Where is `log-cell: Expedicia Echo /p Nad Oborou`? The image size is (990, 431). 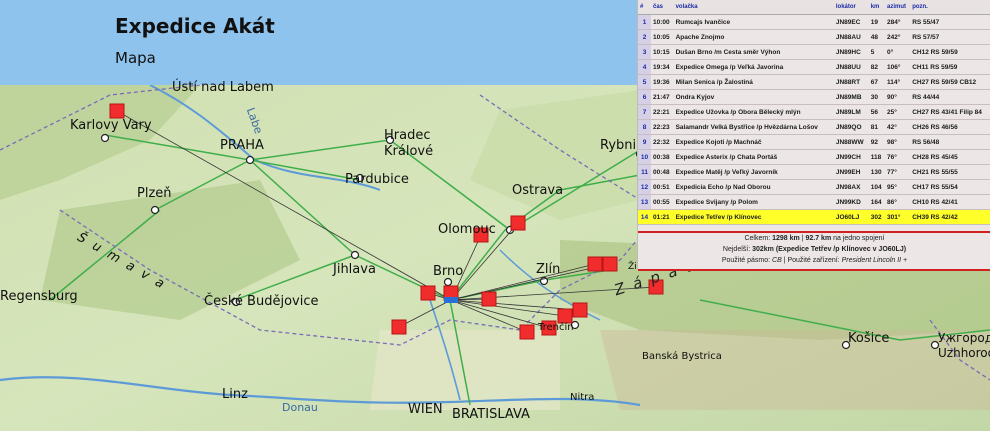 log-cell: Expedicia Echo /p Nad Oborou is located at coordinates (753, 187).